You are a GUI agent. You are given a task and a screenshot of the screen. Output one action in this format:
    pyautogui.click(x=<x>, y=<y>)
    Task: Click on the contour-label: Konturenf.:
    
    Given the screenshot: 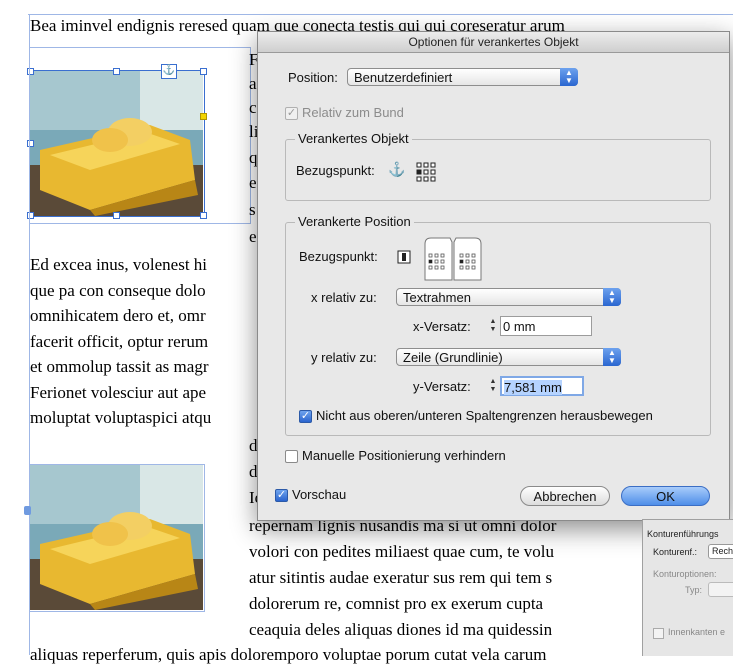 What is the action you would take?
    pyautogui.click(x=675, y=552)
    